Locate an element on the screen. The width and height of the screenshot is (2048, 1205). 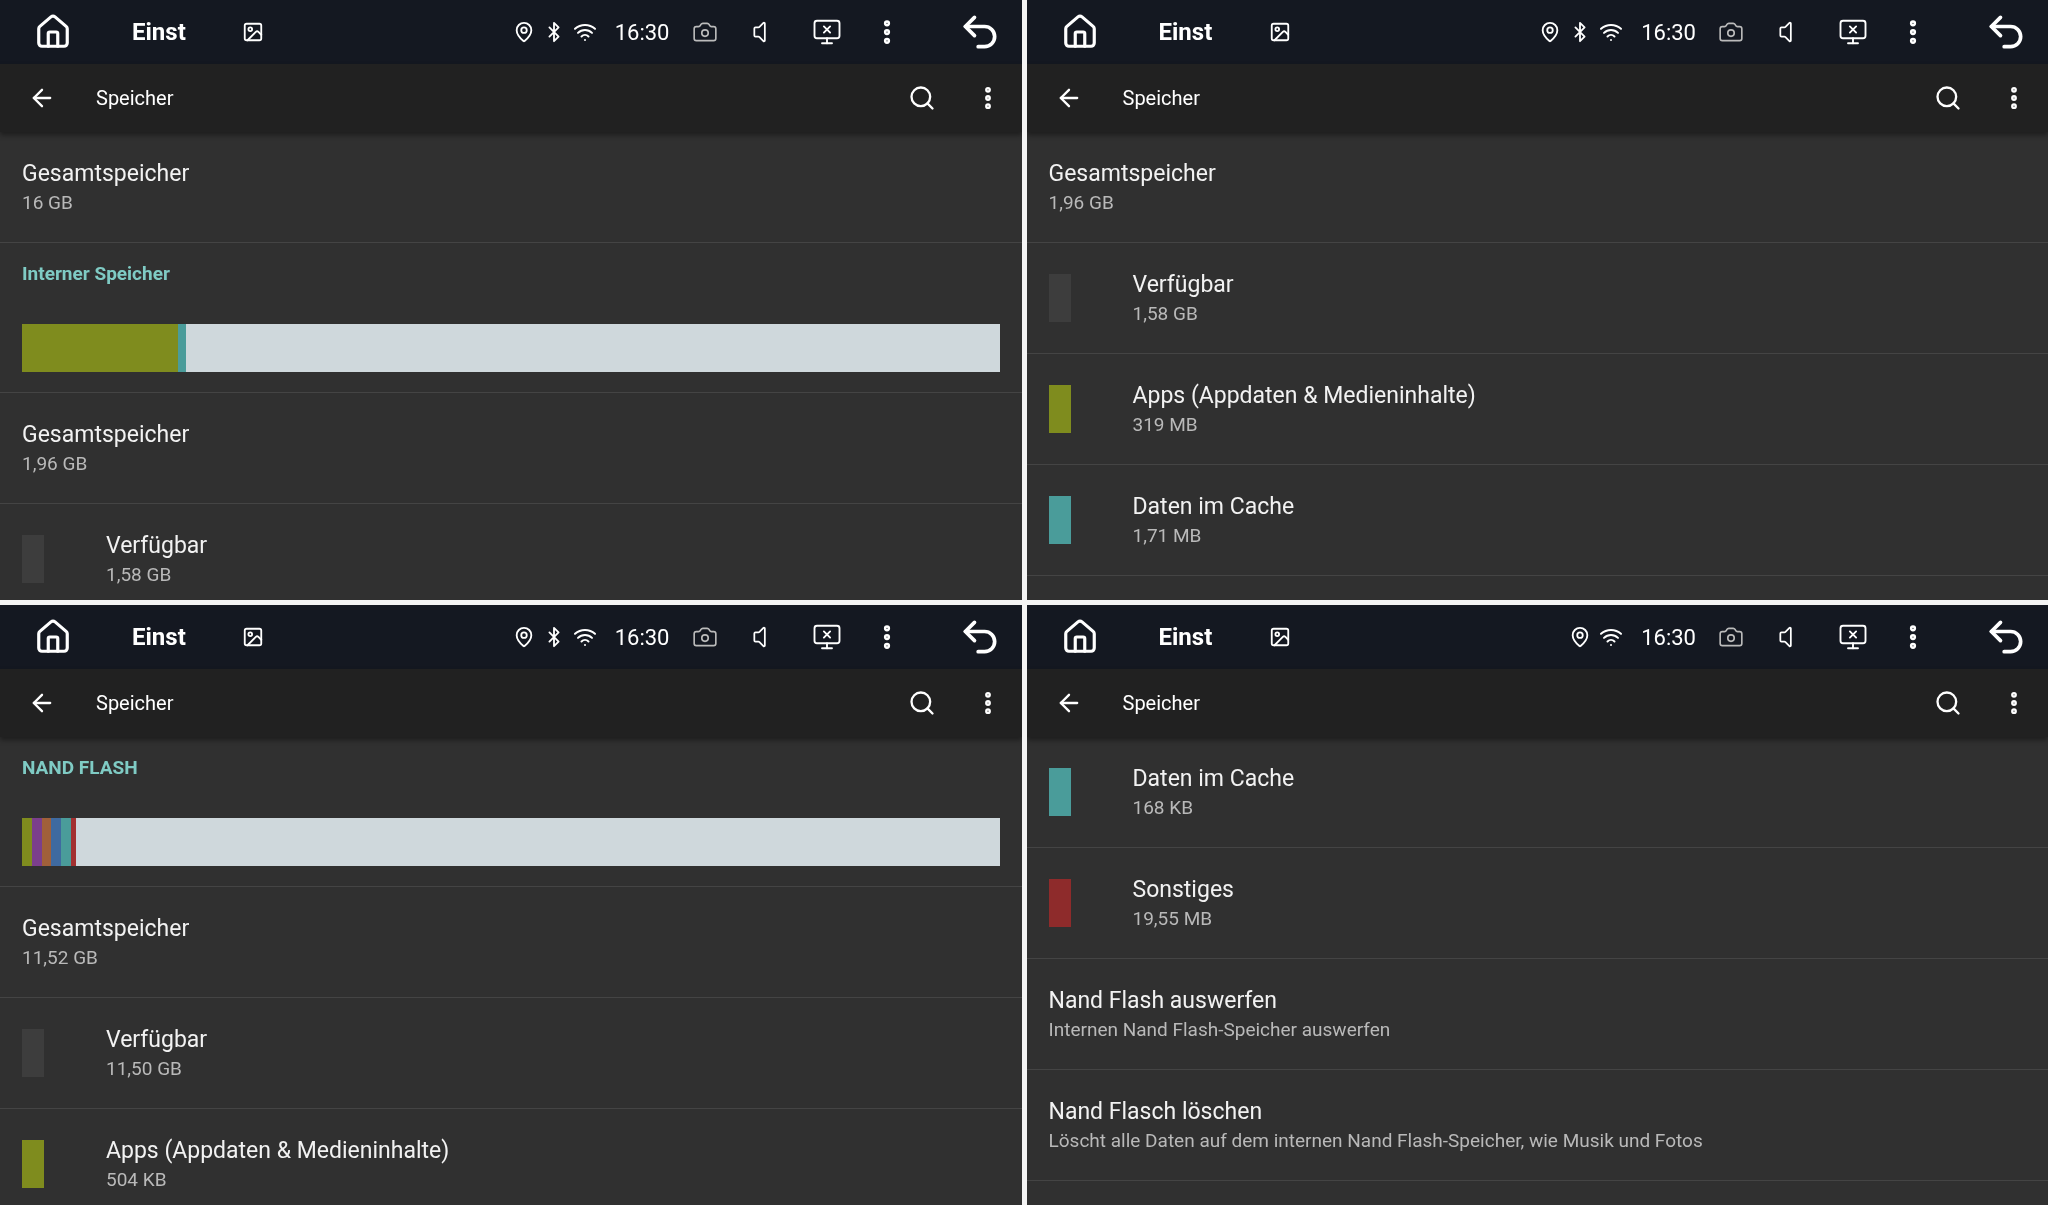
action-description: Internen Nand Flash-Speicher auswerfen is located at coordinates (1219, 1029).